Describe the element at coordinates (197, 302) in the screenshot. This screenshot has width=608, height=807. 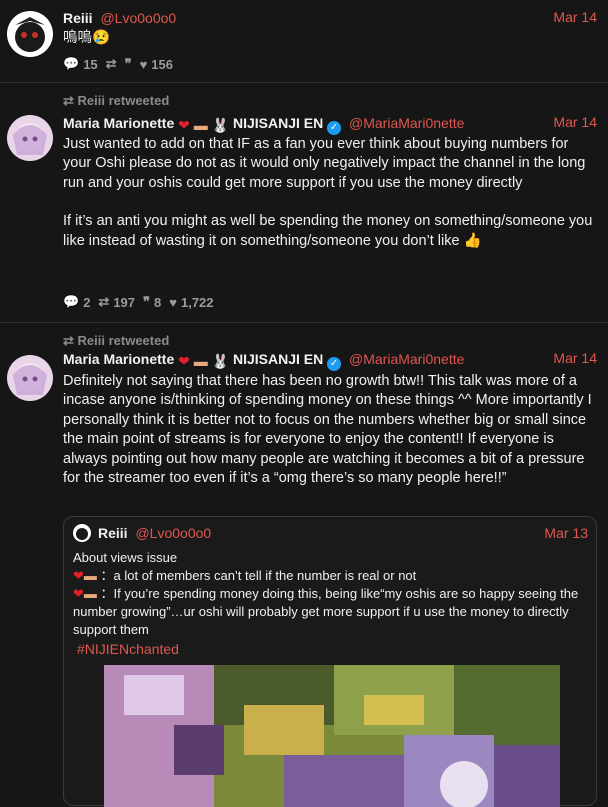
I see `like-count: 1,722` at that location.